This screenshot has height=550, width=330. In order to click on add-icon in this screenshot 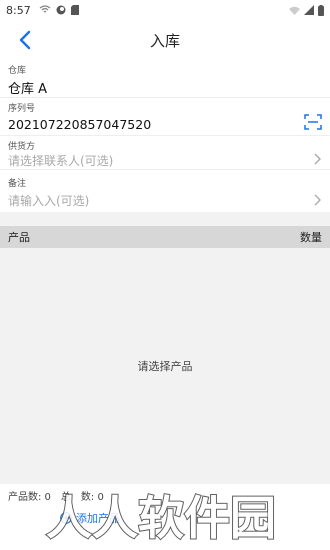, I will do `click(66, 518)`.